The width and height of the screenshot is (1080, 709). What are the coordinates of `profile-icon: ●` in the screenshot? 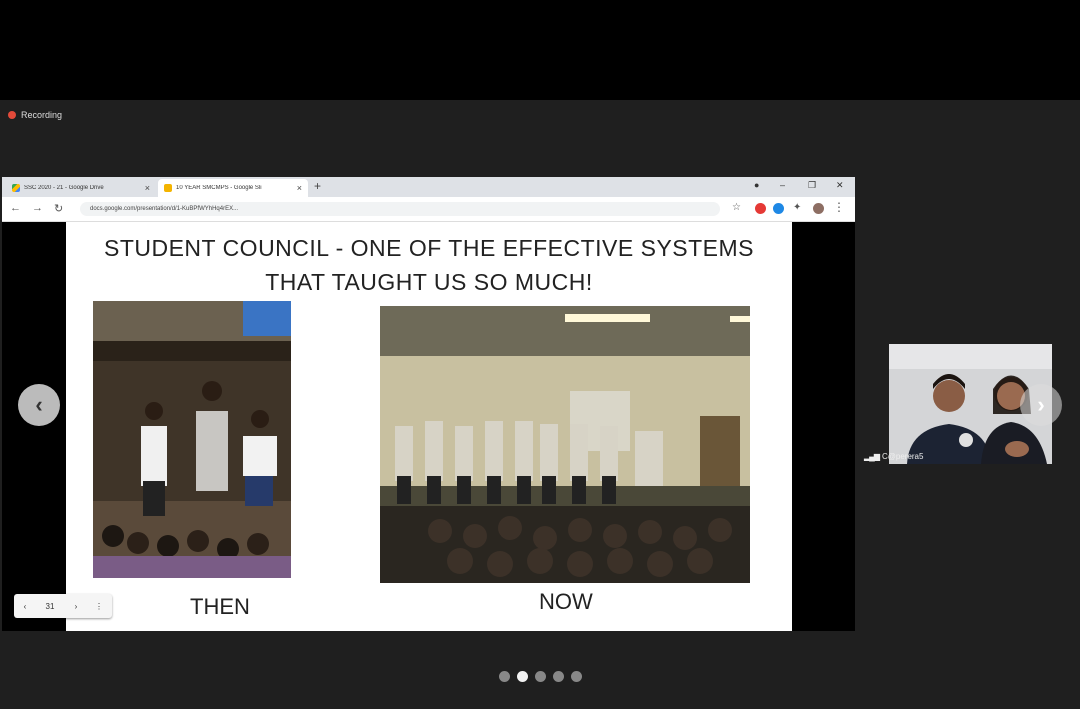 It's located at (756, 185).